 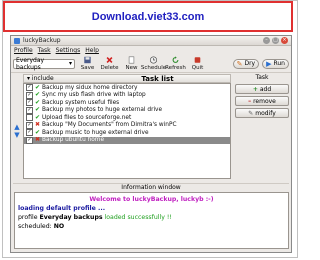 What do you see at coordinates (54, 78) in the screenshot?
I see `include-column-header: ▾ include` at bounding box center [54, 78].